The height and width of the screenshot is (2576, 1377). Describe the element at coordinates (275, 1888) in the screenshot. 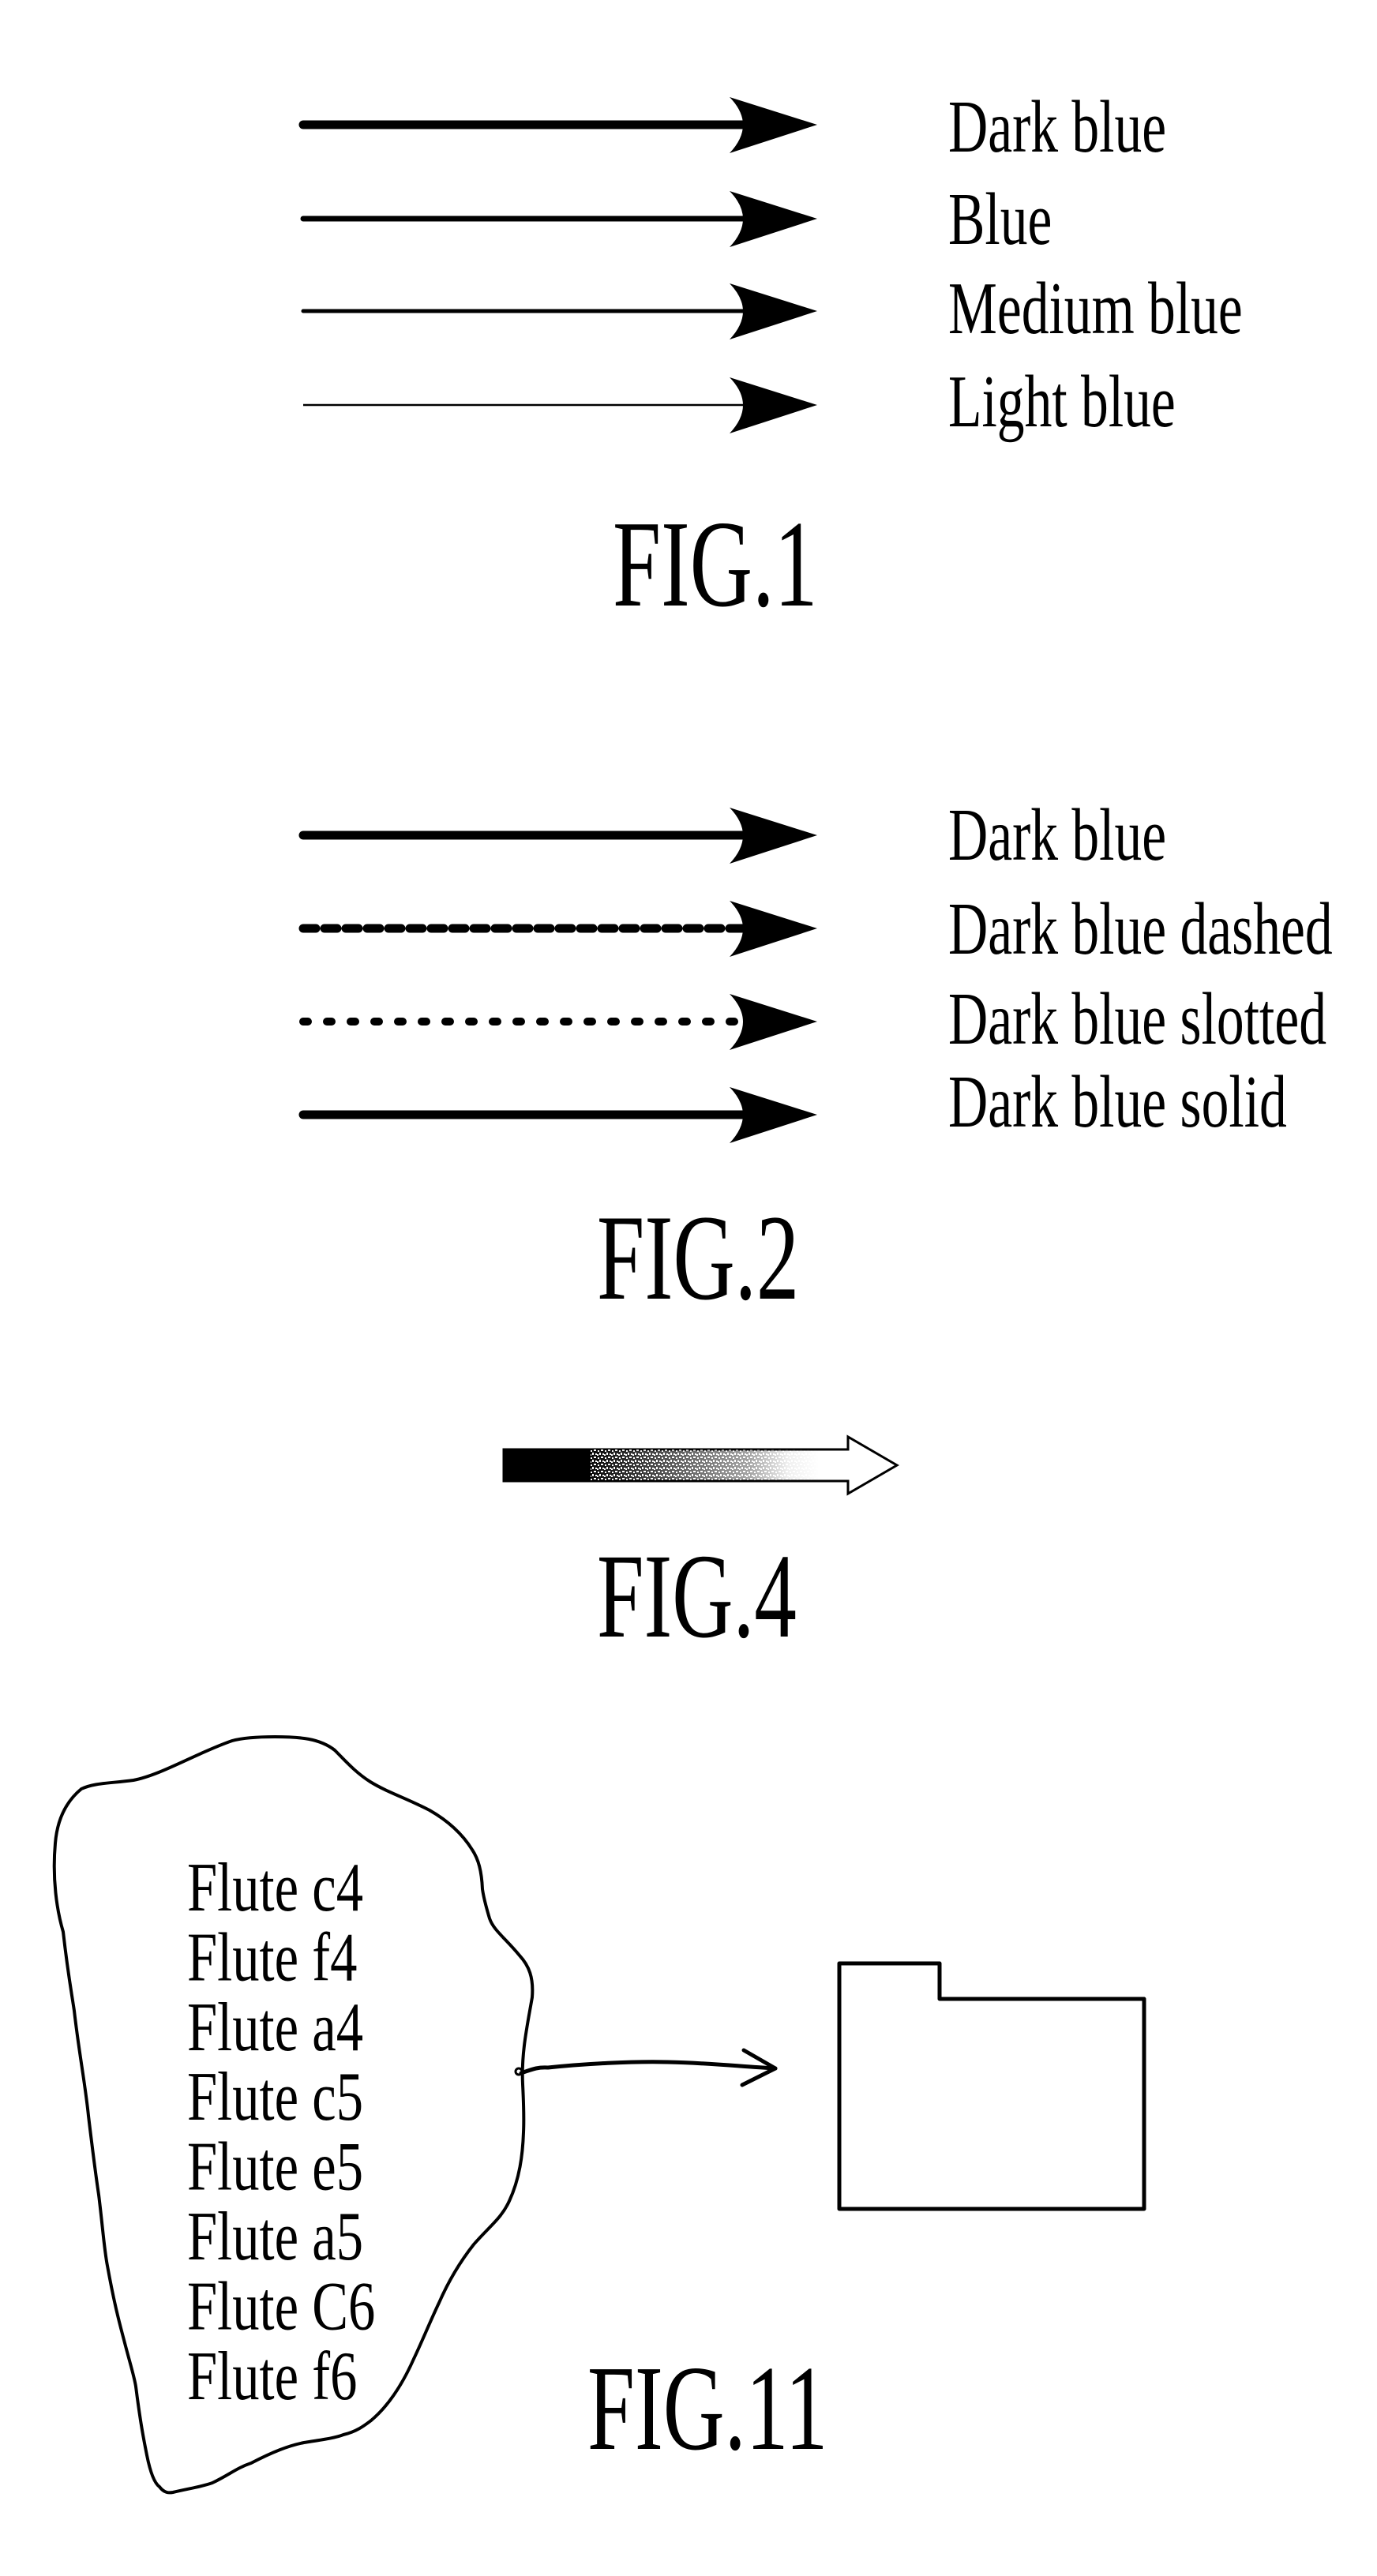

I see `group-item: Flute c4` at that location.